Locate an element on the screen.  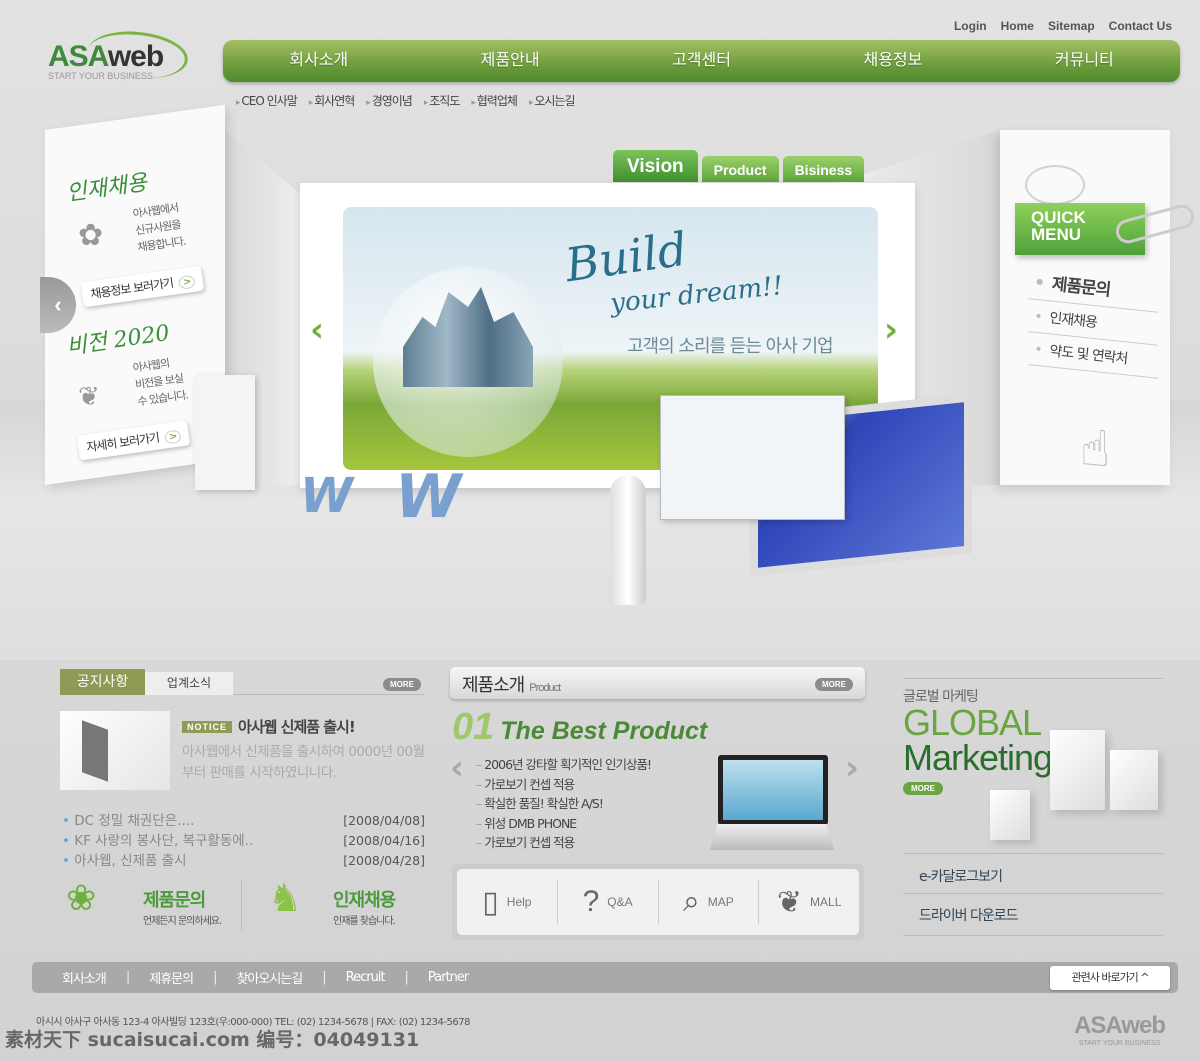
recruit-text: 아사웹에서 신규사원을 채용합니다. is located at coordinates (159, 228).